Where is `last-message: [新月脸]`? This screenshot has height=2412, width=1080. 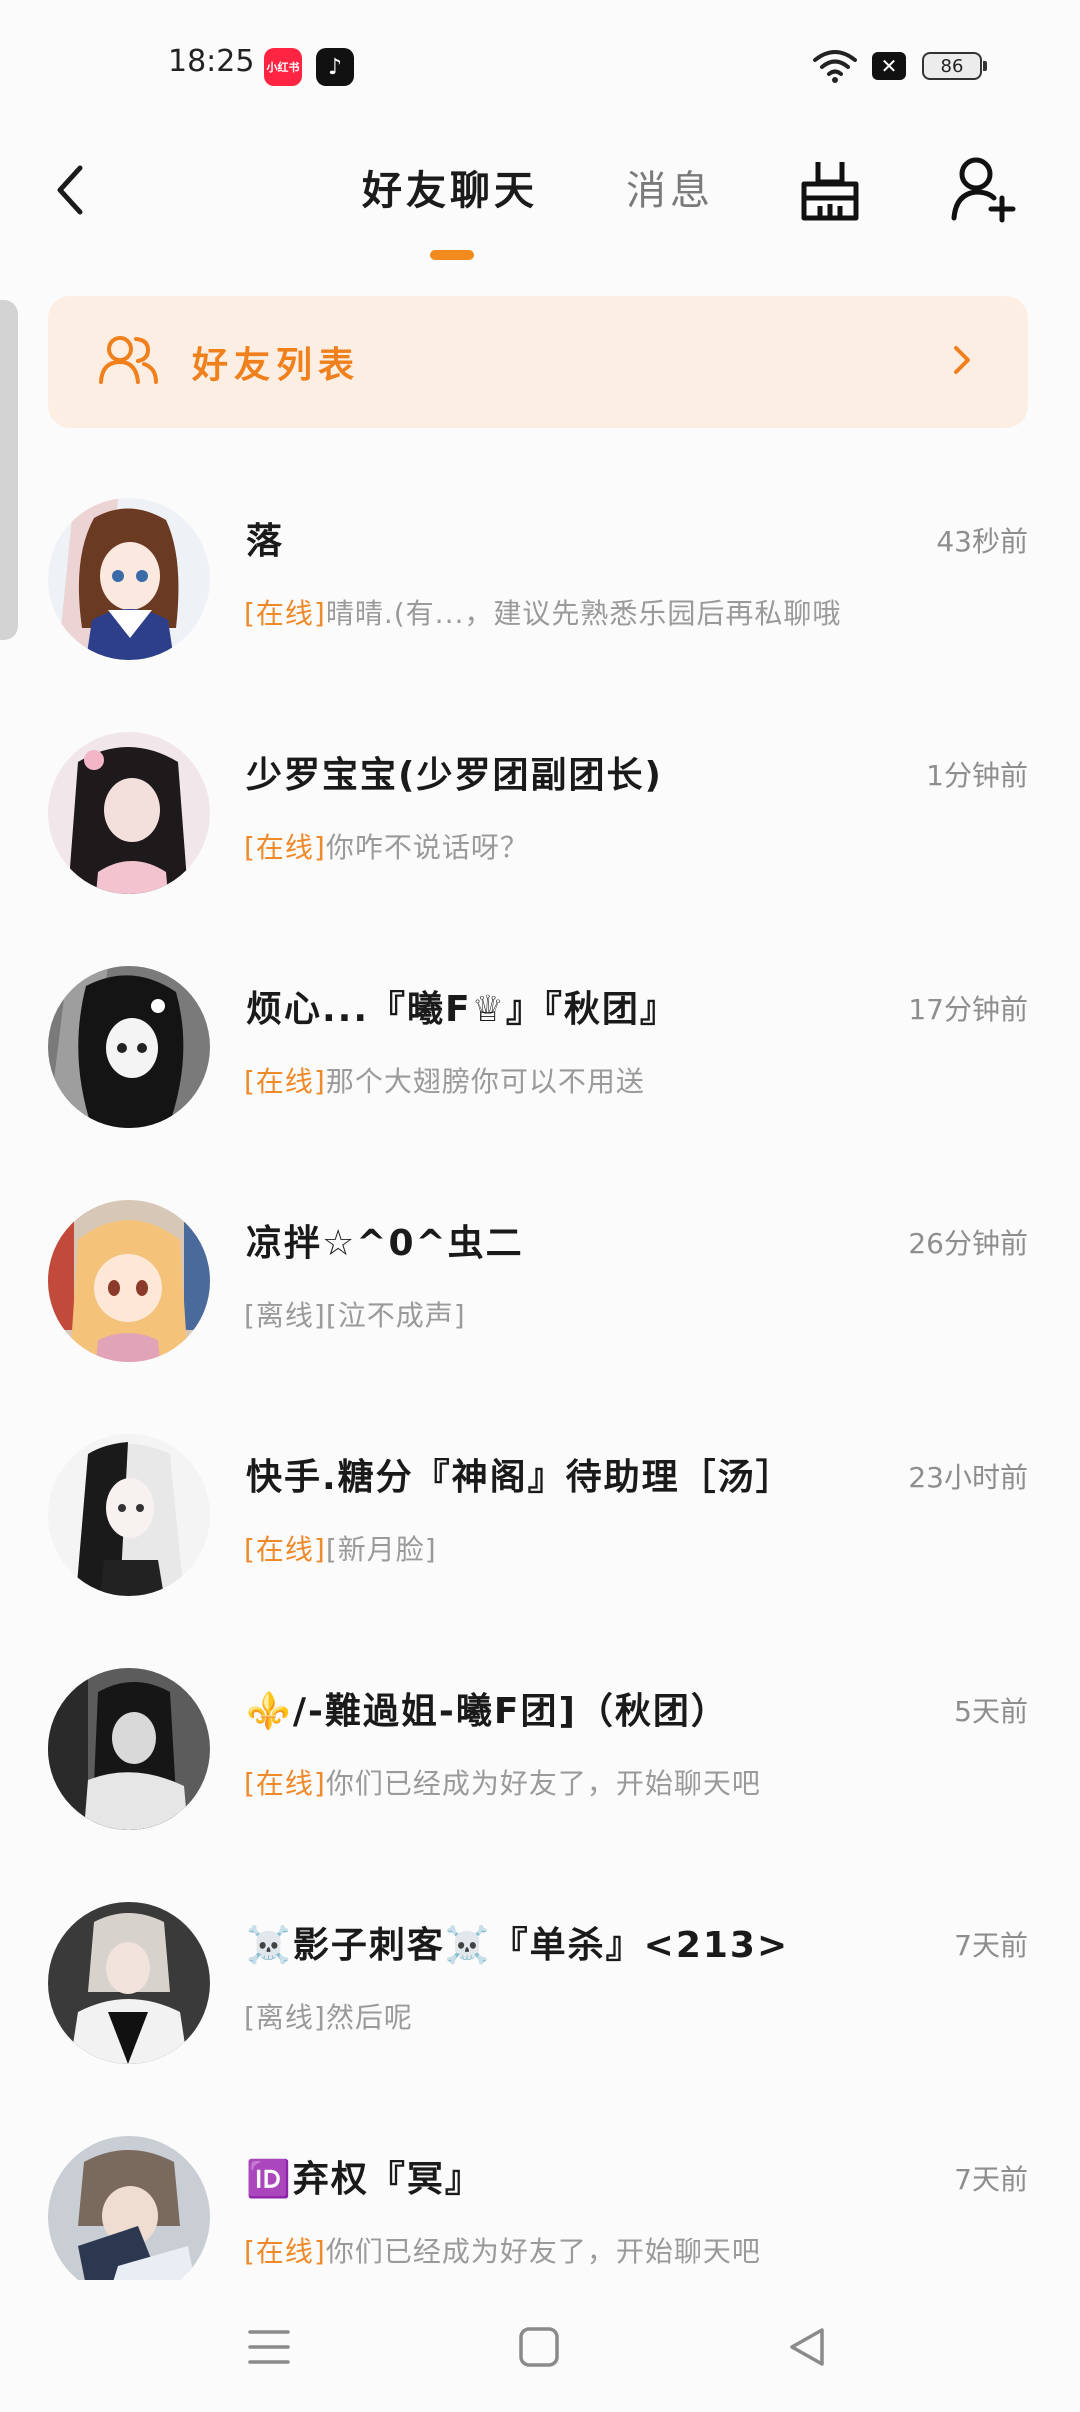 last-message: [新月脸] is located at coordinates (381, 1549).